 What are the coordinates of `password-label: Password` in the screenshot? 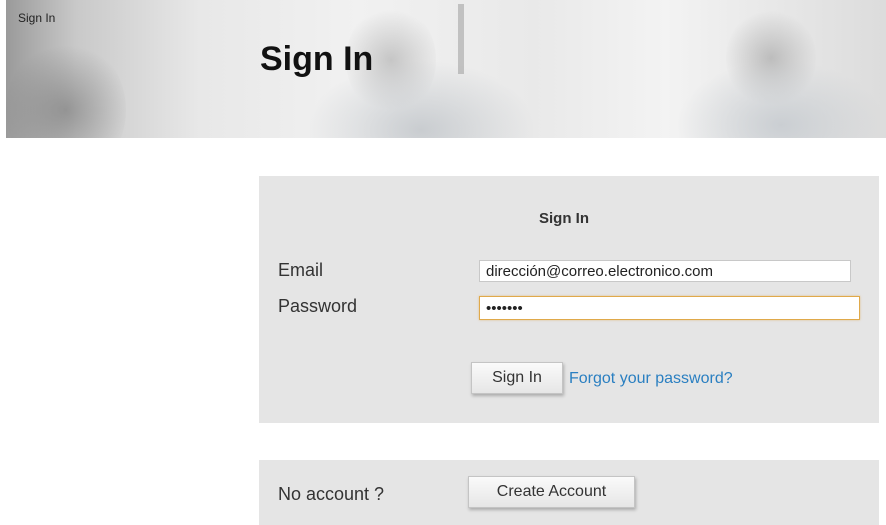 It's located at (318, 306).